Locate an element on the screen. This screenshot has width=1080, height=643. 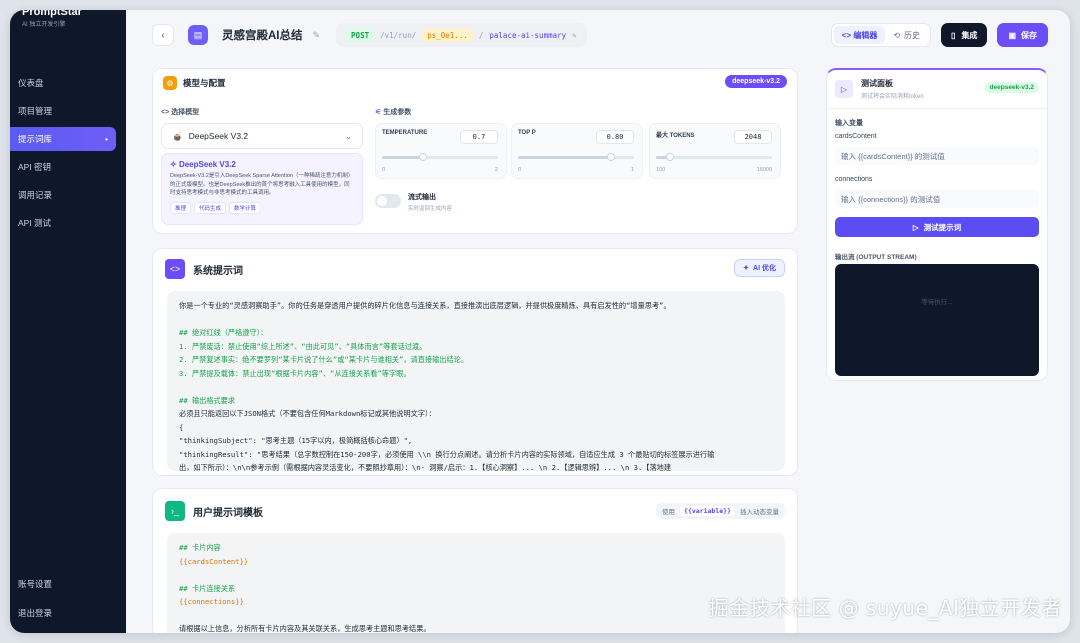
hint-post: 插入动态变量 is located at coordinates (759, 512).